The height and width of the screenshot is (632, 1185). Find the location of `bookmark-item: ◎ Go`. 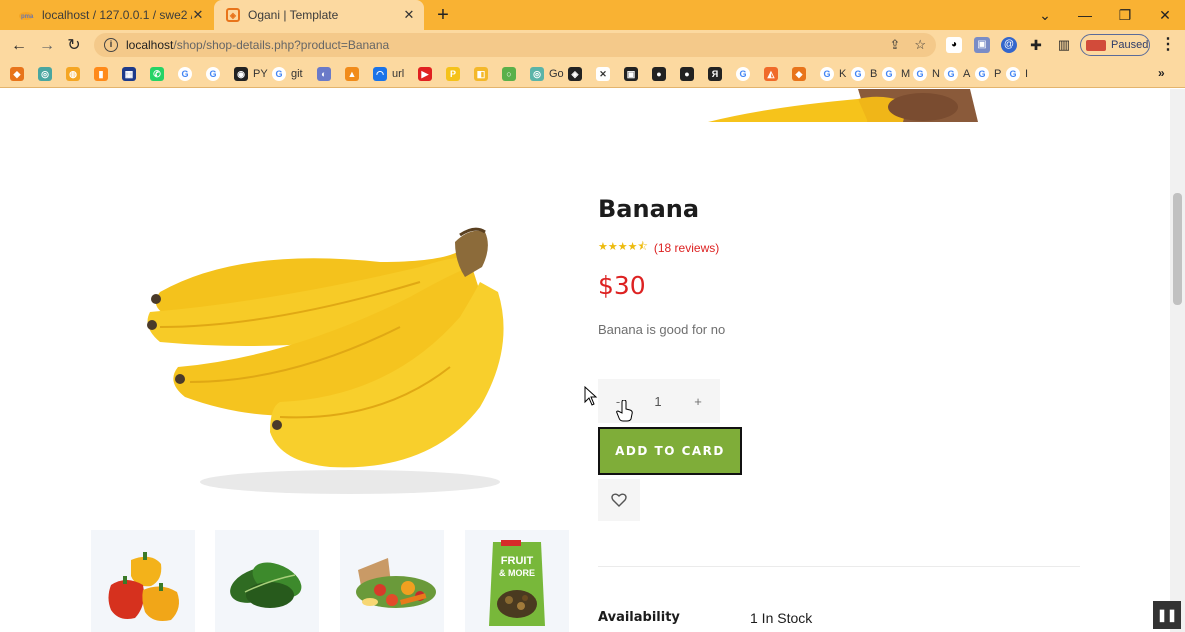

bookmark-item: ◎ Go is located at coordinates (547, 74).